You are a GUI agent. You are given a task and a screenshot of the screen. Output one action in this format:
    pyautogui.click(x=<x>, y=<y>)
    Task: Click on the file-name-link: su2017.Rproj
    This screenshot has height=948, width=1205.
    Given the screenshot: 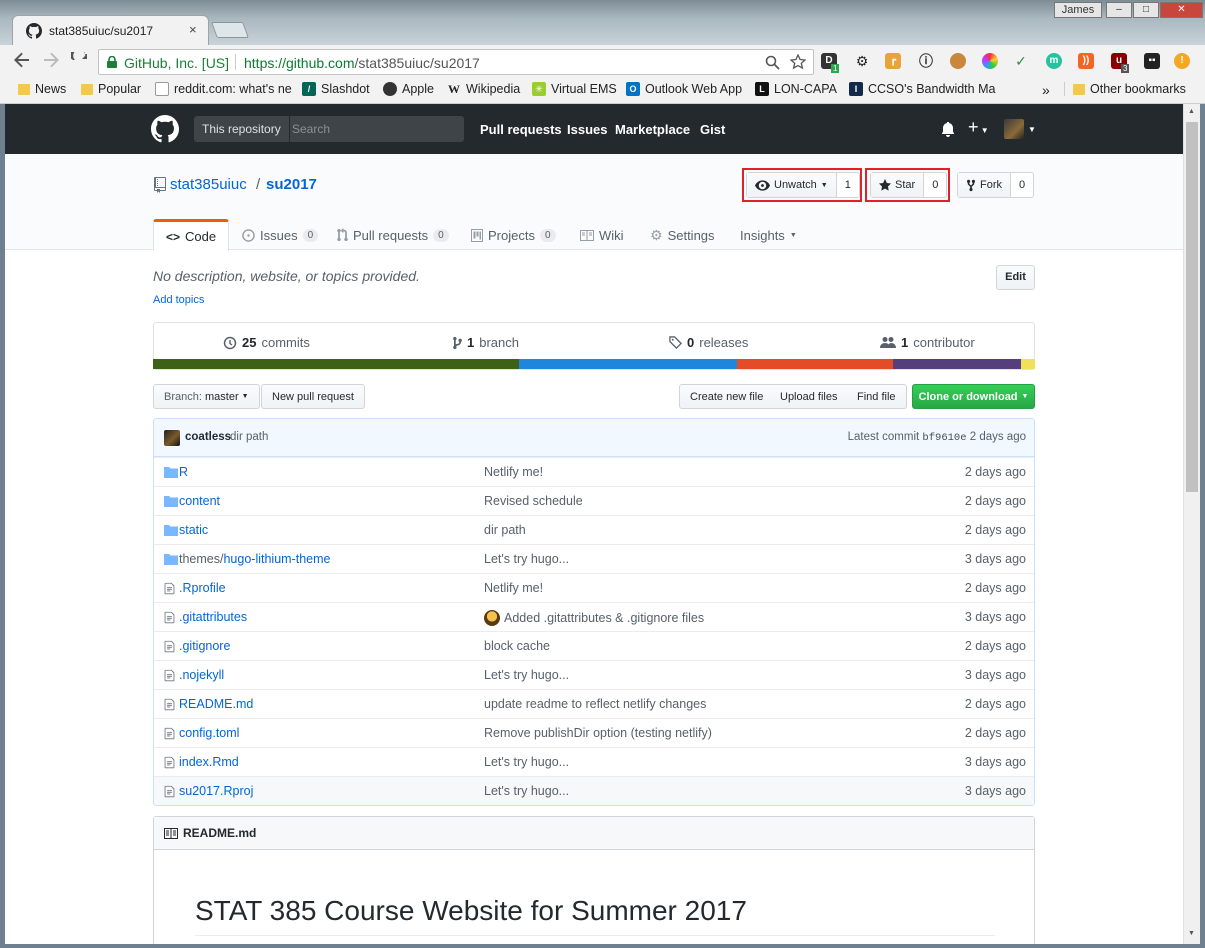 What is the action you would take?
    pyautogui.click(x=216, y=791)
    